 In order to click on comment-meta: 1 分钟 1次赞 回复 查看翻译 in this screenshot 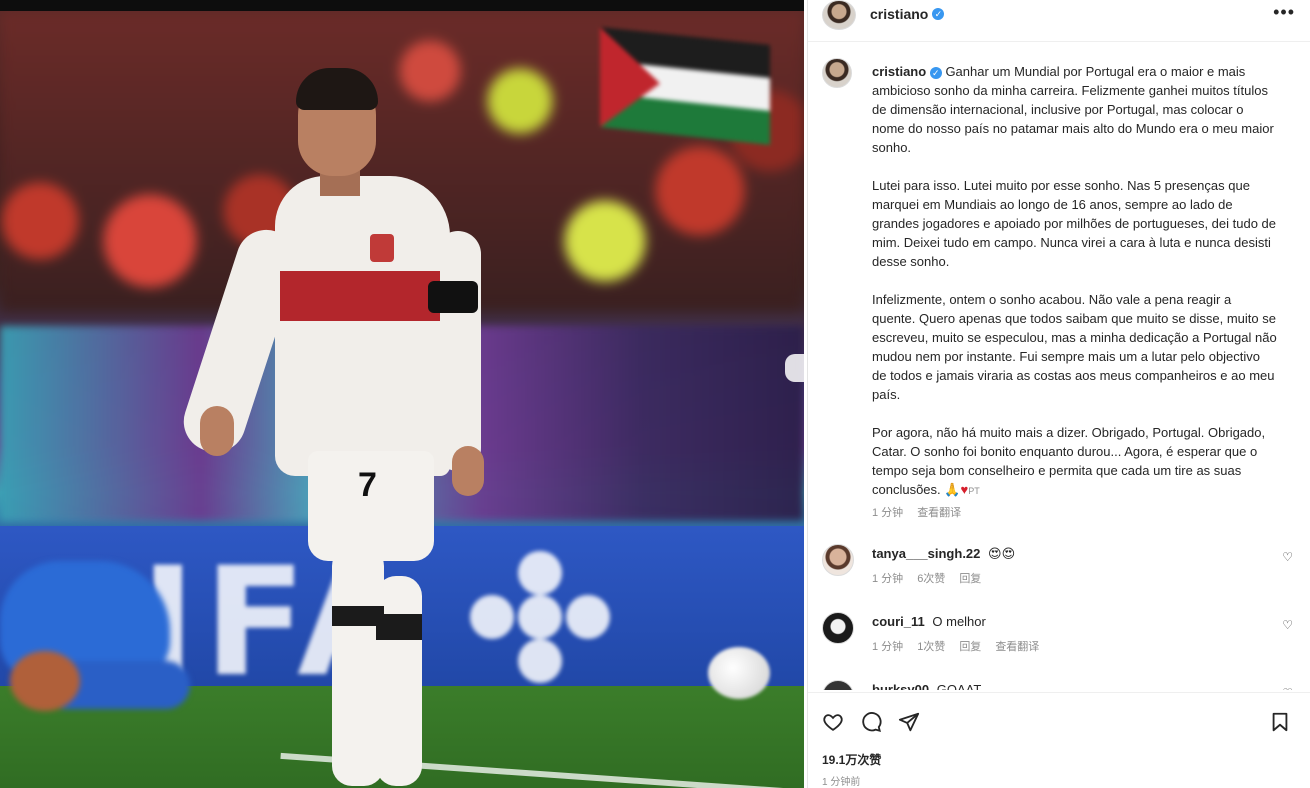, I will do `click(955, 646)`.